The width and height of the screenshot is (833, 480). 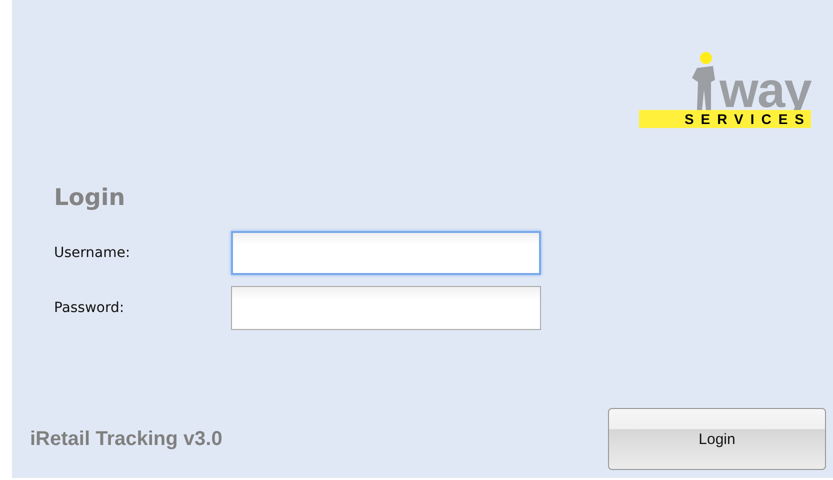 I want to click on logo-tagline: SERVICES, so click(x=725, y=119).